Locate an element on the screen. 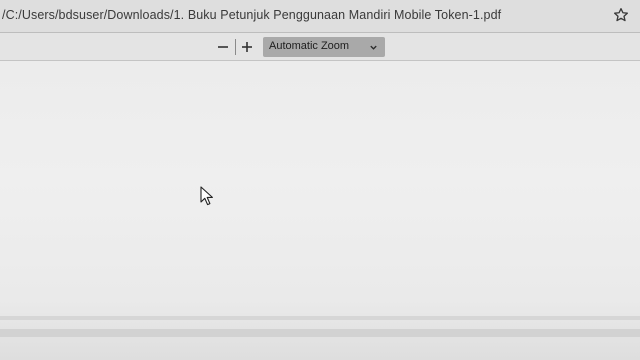 Image resolution: width=640 pixels, height=360 pixels. zoom-in-button is located at coordinates (247, 47).